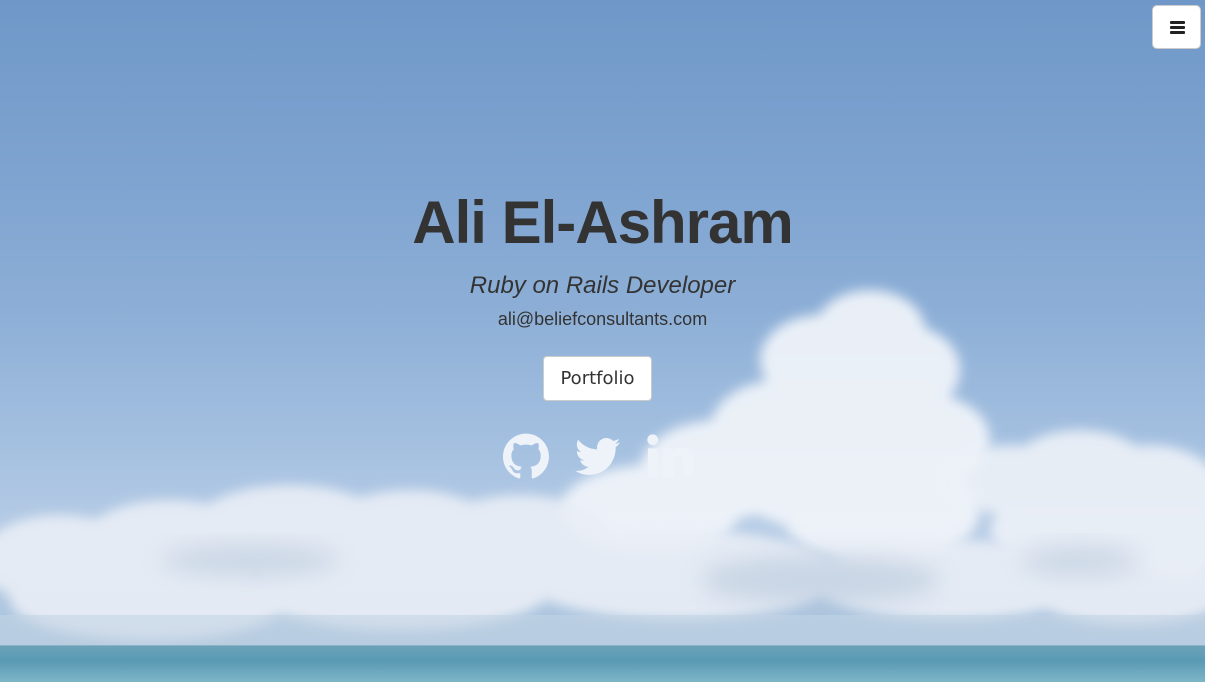 The width and height of the screenshot is (1205, 682). I want to click on linkedin-link, so click(669, 456).